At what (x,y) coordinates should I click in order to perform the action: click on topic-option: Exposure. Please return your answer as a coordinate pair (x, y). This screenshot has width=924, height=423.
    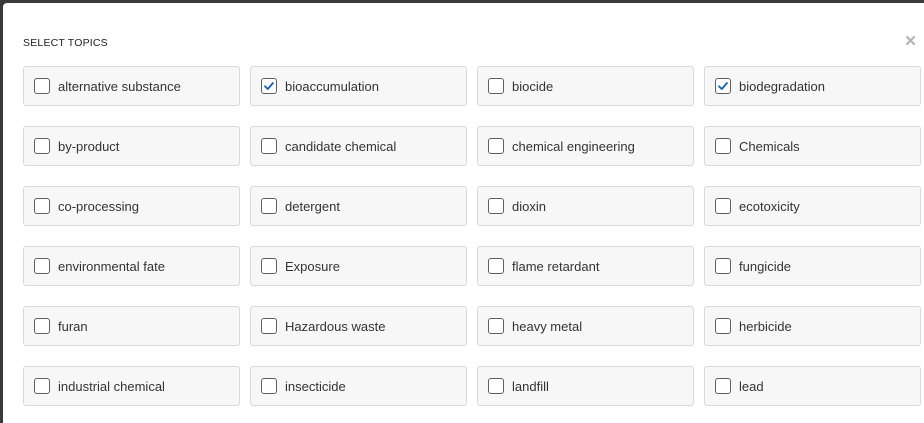
    Looking at the image, I should click on (358, 266).